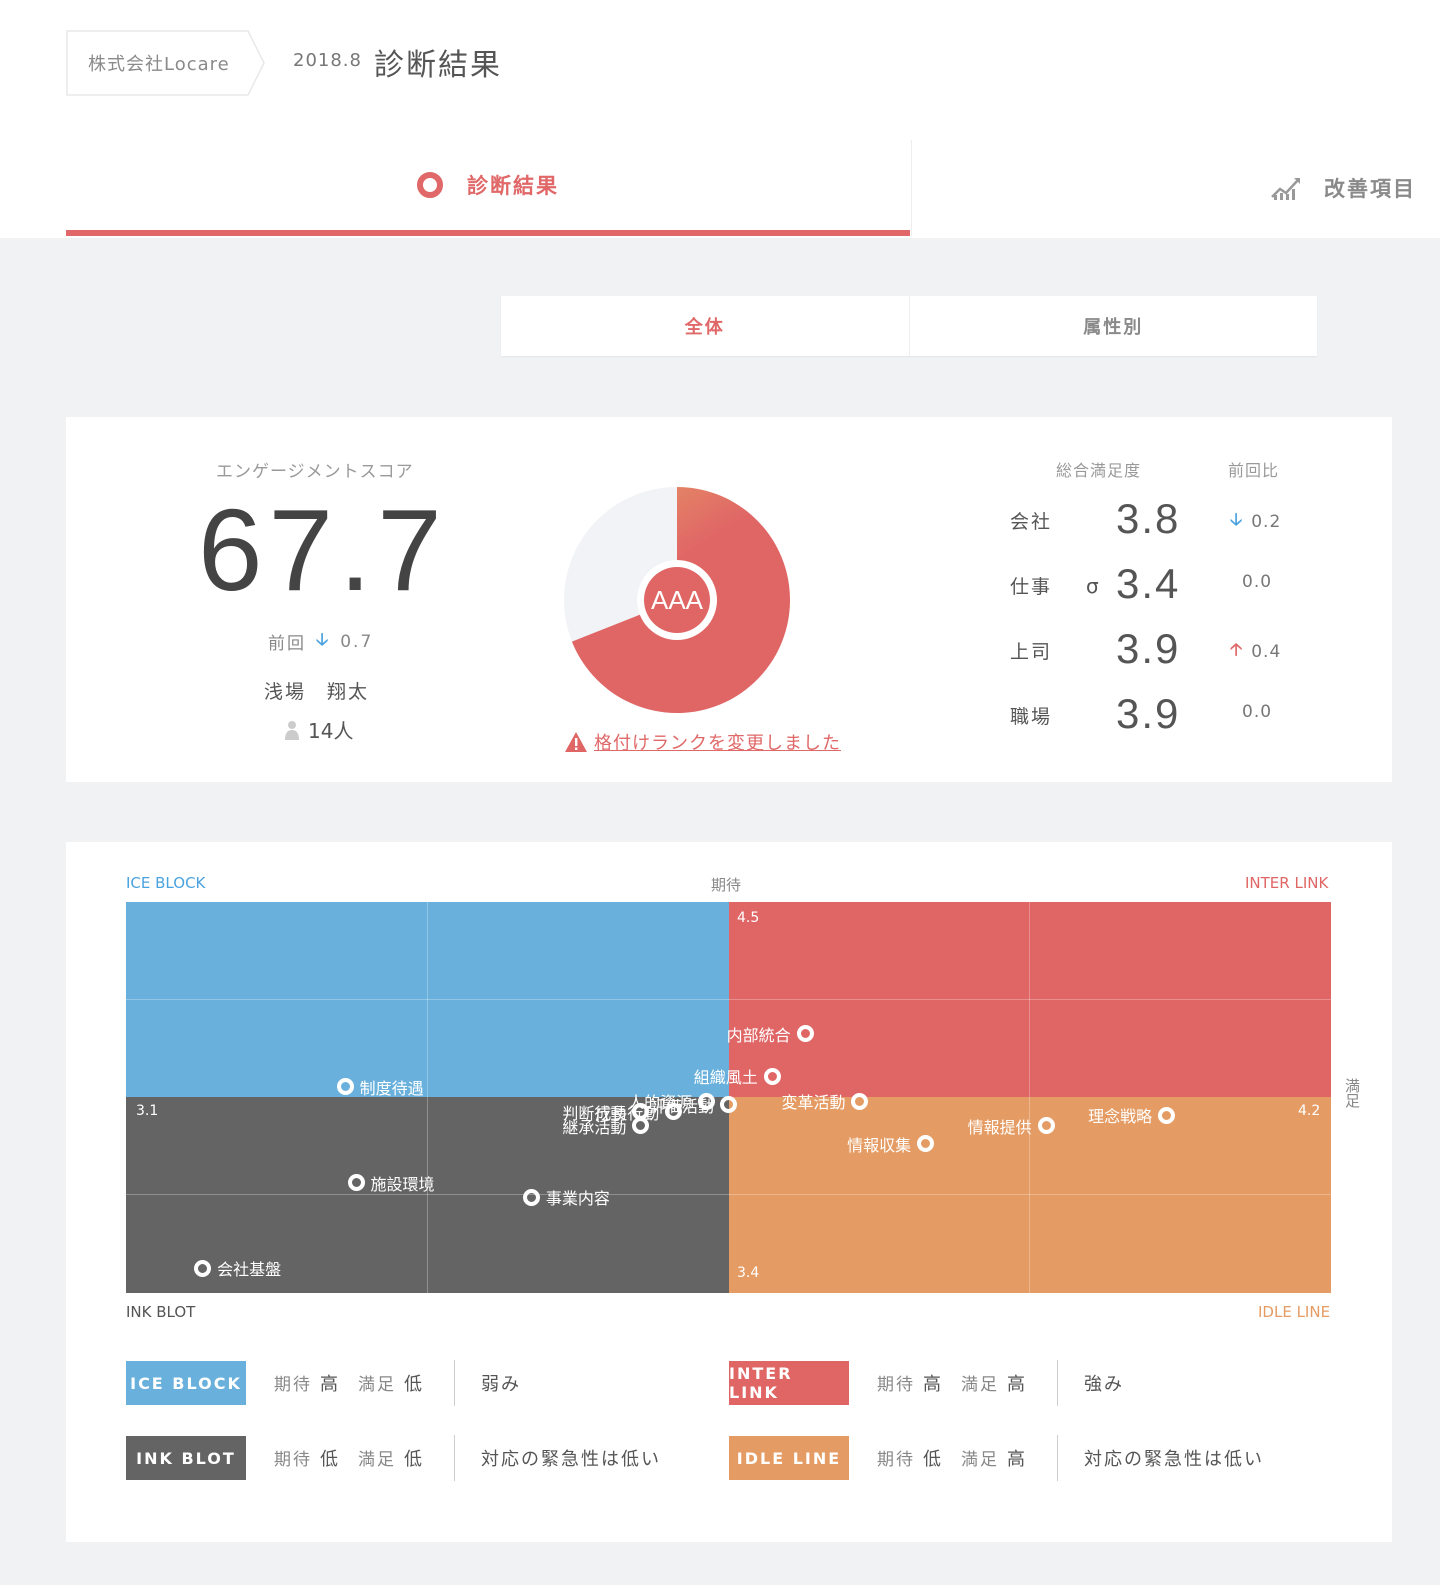  Describe the element at coordinates (1120, 1117) in the screenshot. I see `scatter-label: 理念戦略` at that location.